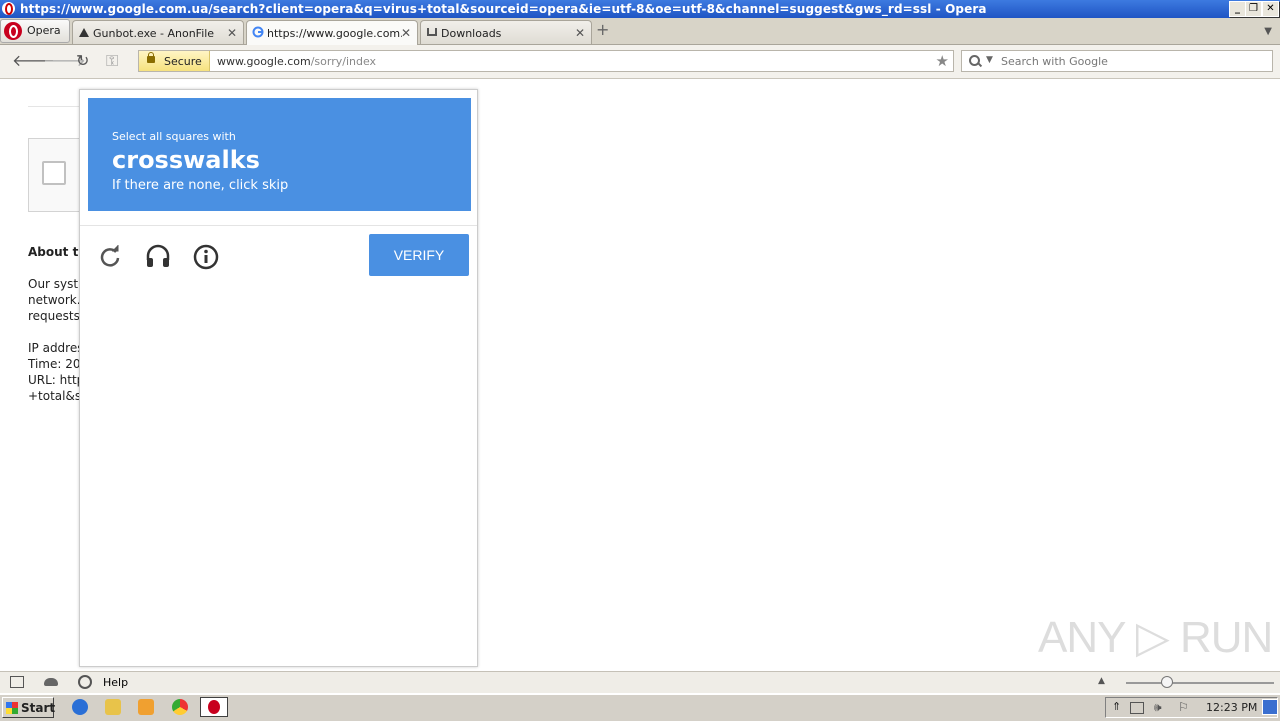  I want to click on status-bar: Help ▲, so click(640, 682).